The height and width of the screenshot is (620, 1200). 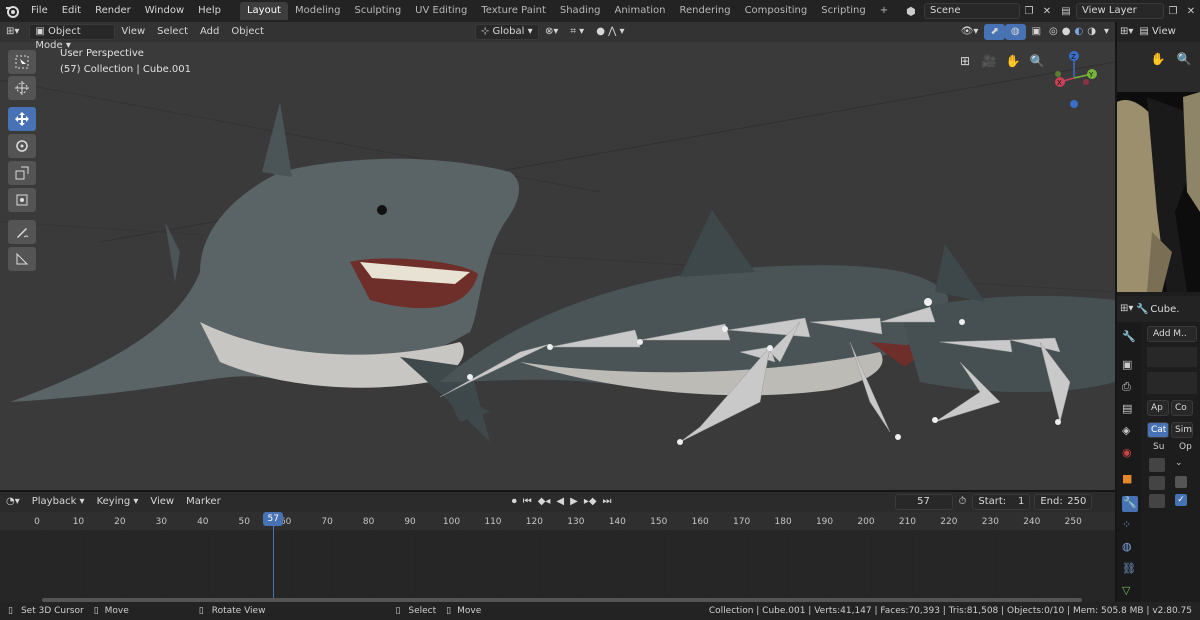 I want to click on view-layer-field: View Layer, so click(x=1120, y=11).